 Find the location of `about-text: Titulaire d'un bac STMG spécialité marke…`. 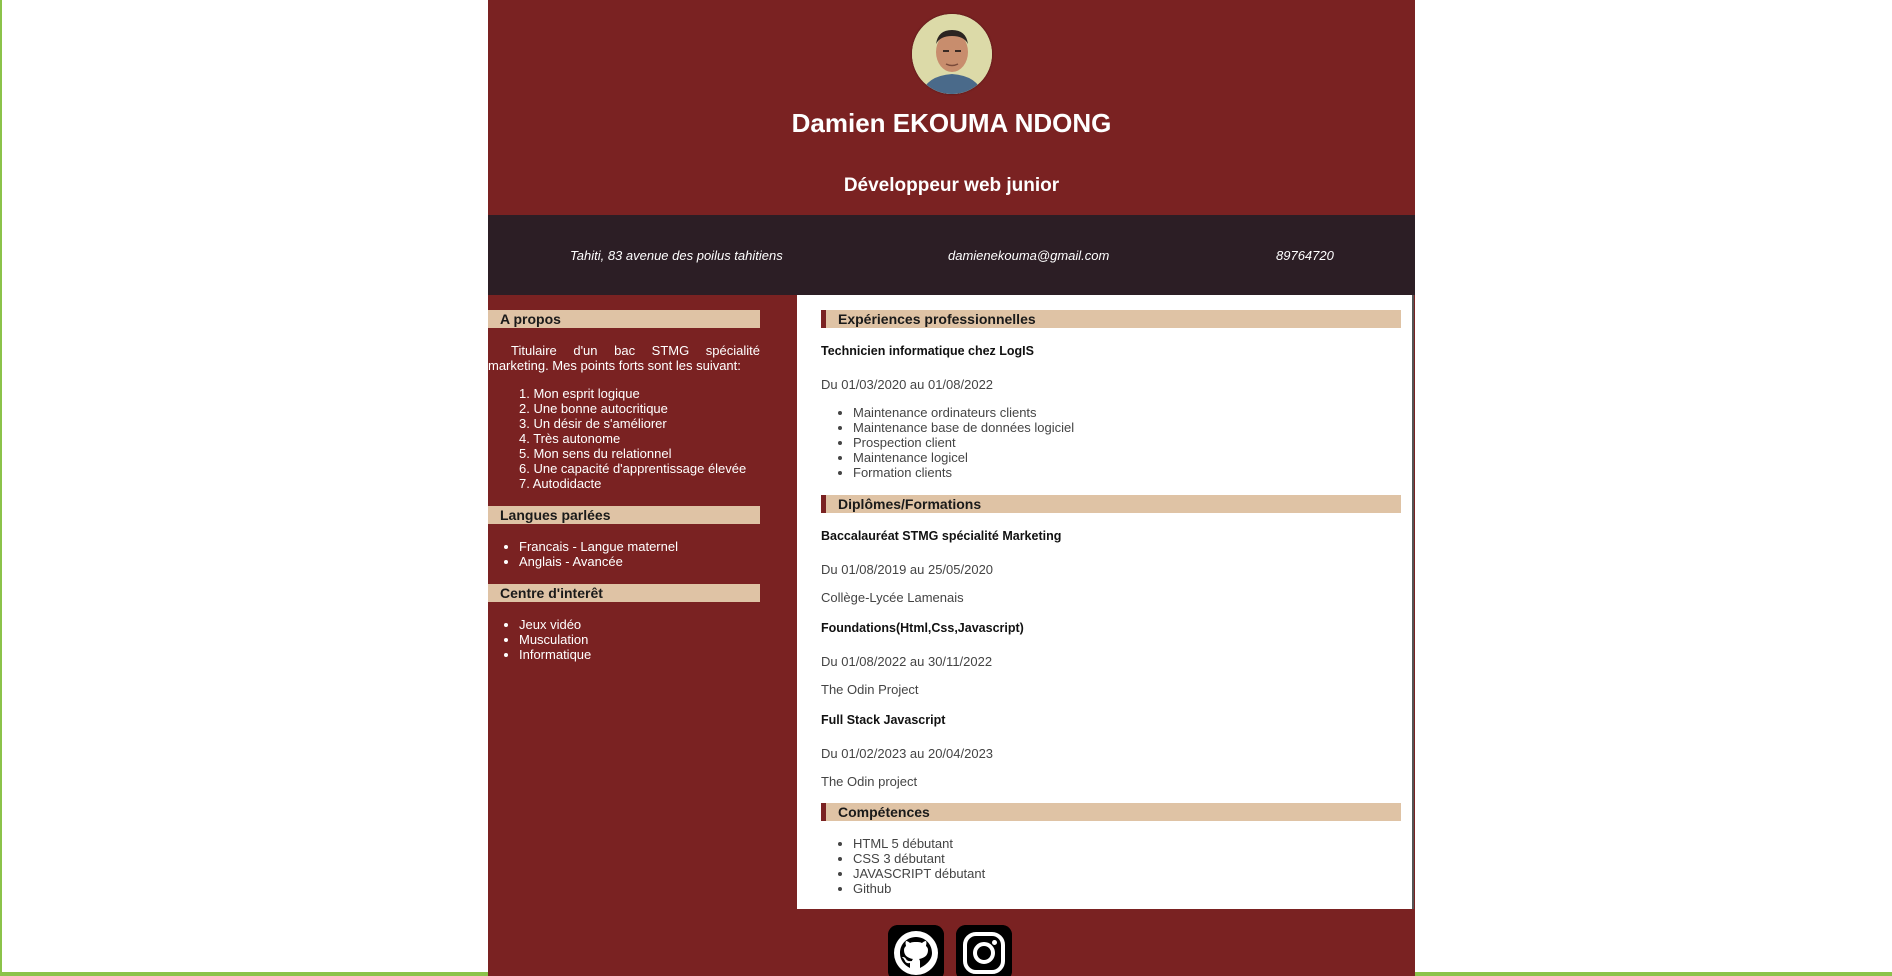

about-text: Titulaire d'un bac STMG spécialité marke… is located at coordinates (624, 358).